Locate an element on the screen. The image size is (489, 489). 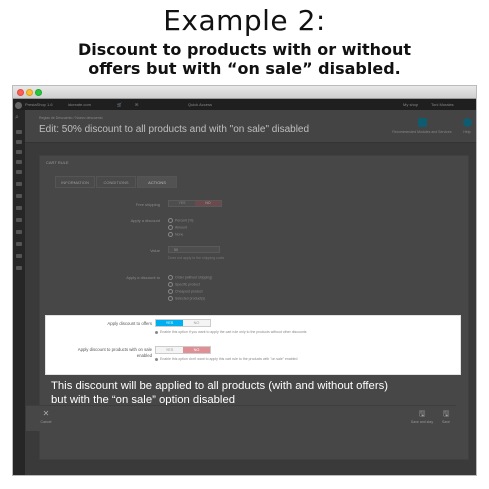
minimize-window-button is located at coordinates (29, 92).